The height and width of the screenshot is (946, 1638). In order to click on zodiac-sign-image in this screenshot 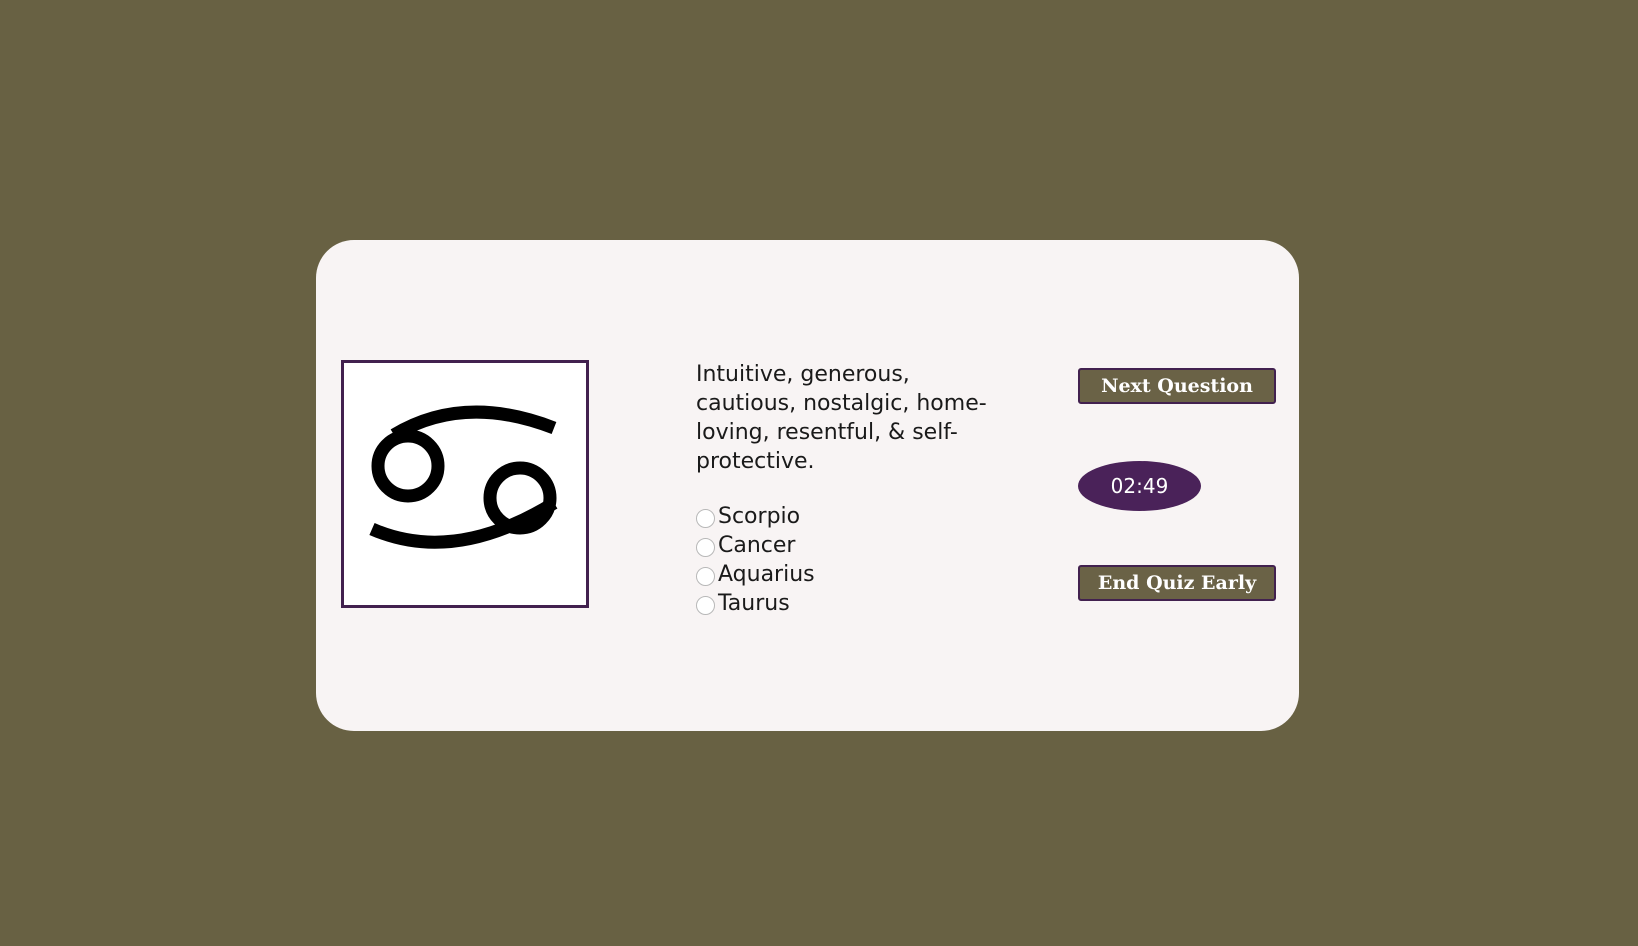, I will do `click(465, 484)`.